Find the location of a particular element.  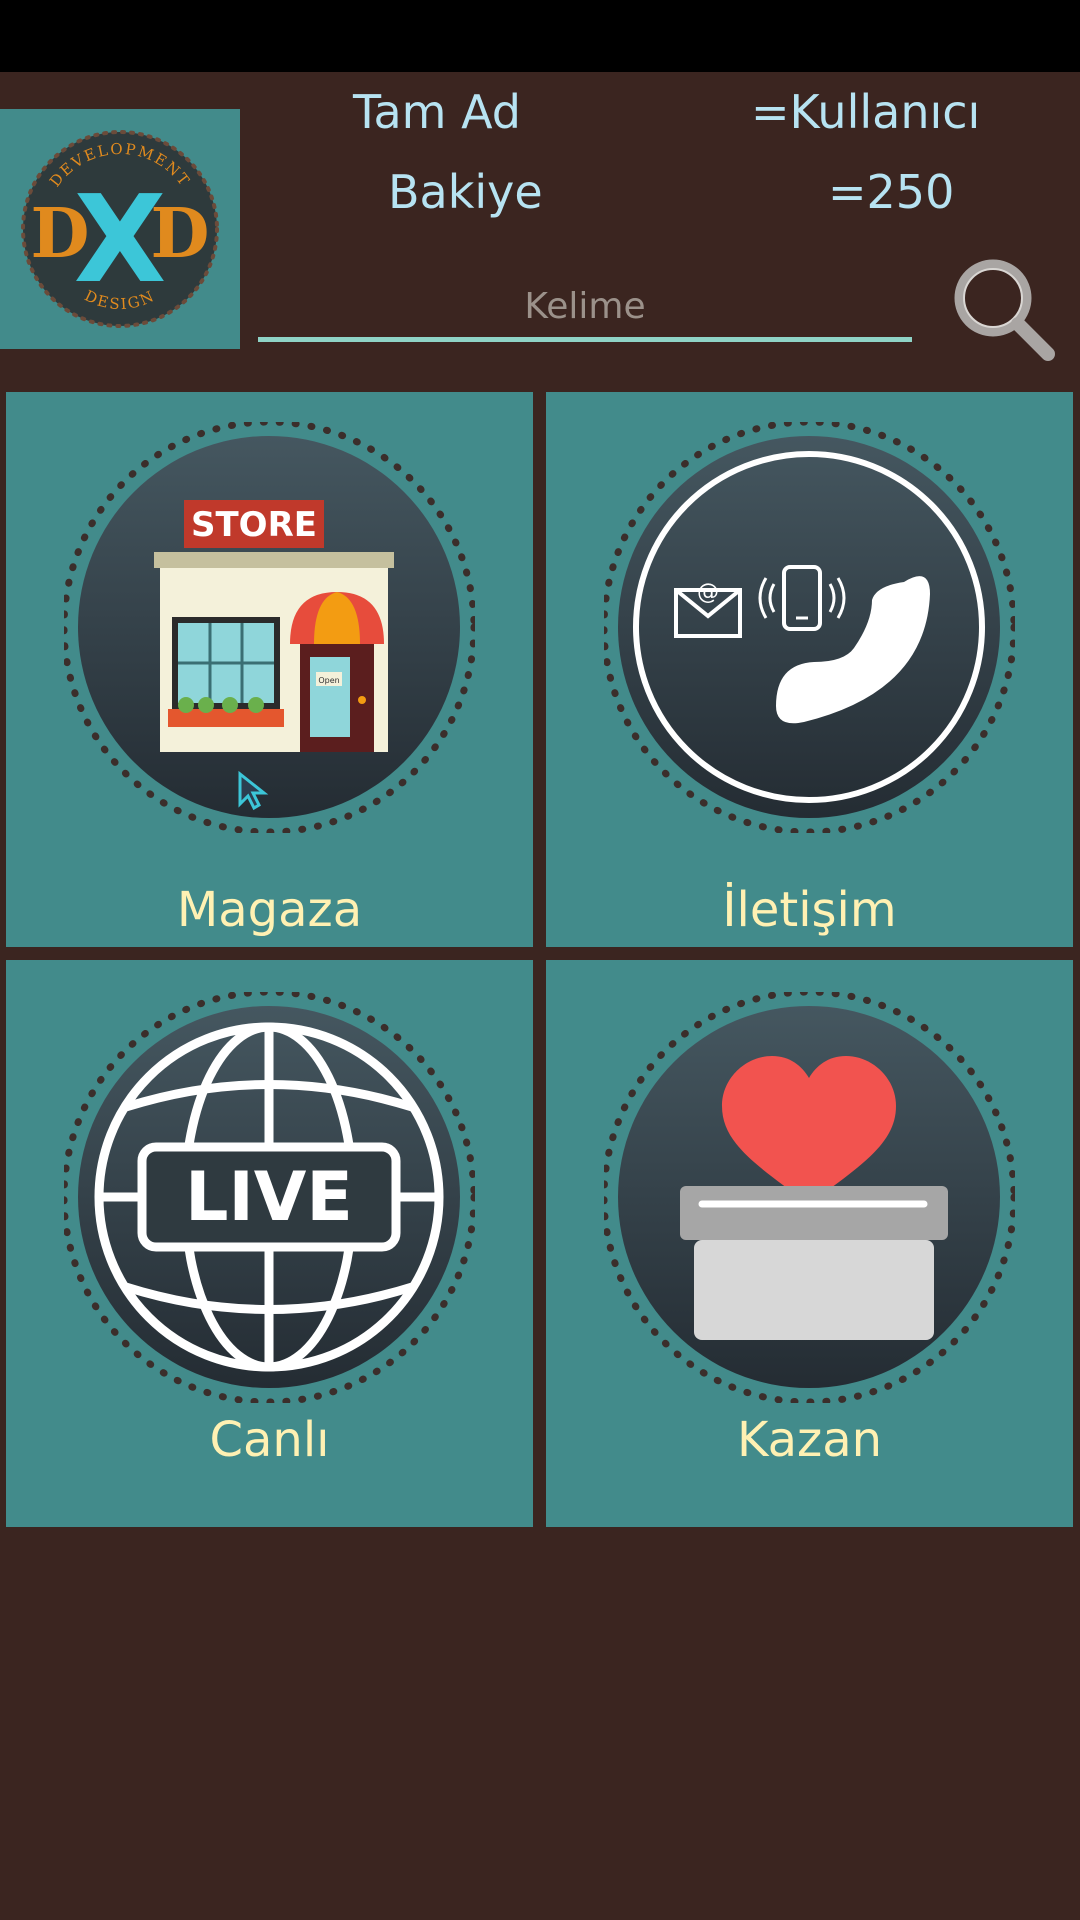

svg-text: X is located at coordinates (120, 240).